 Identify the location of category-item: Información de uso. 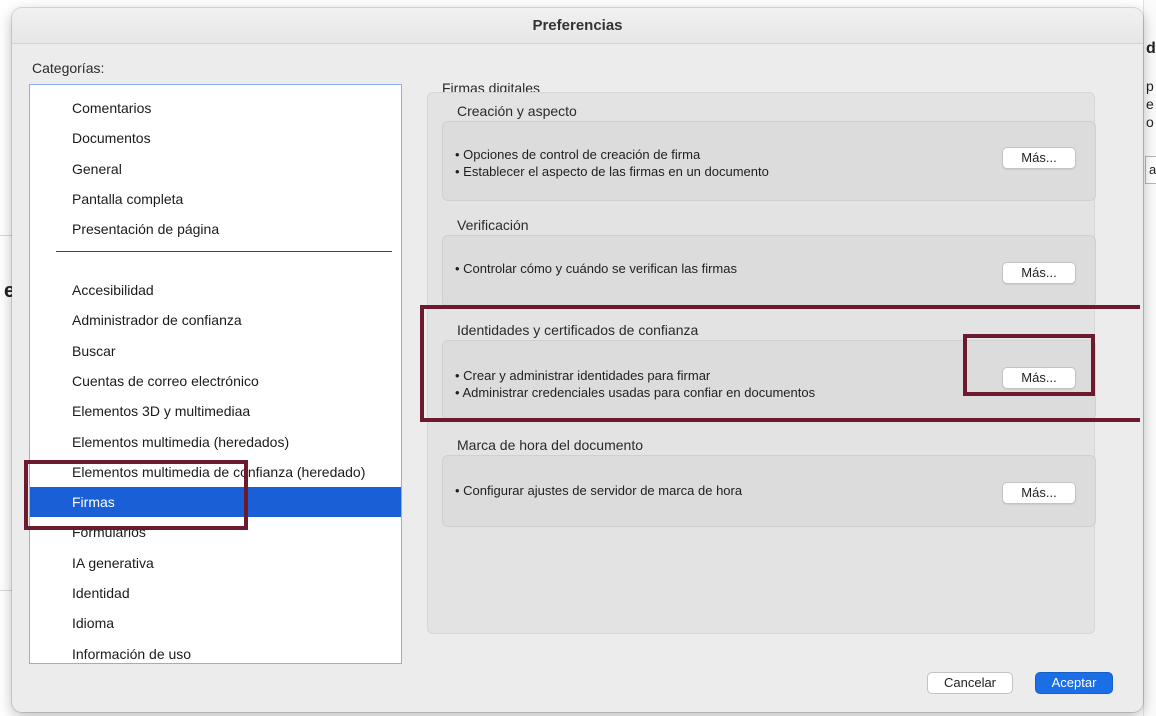
(215, 651).